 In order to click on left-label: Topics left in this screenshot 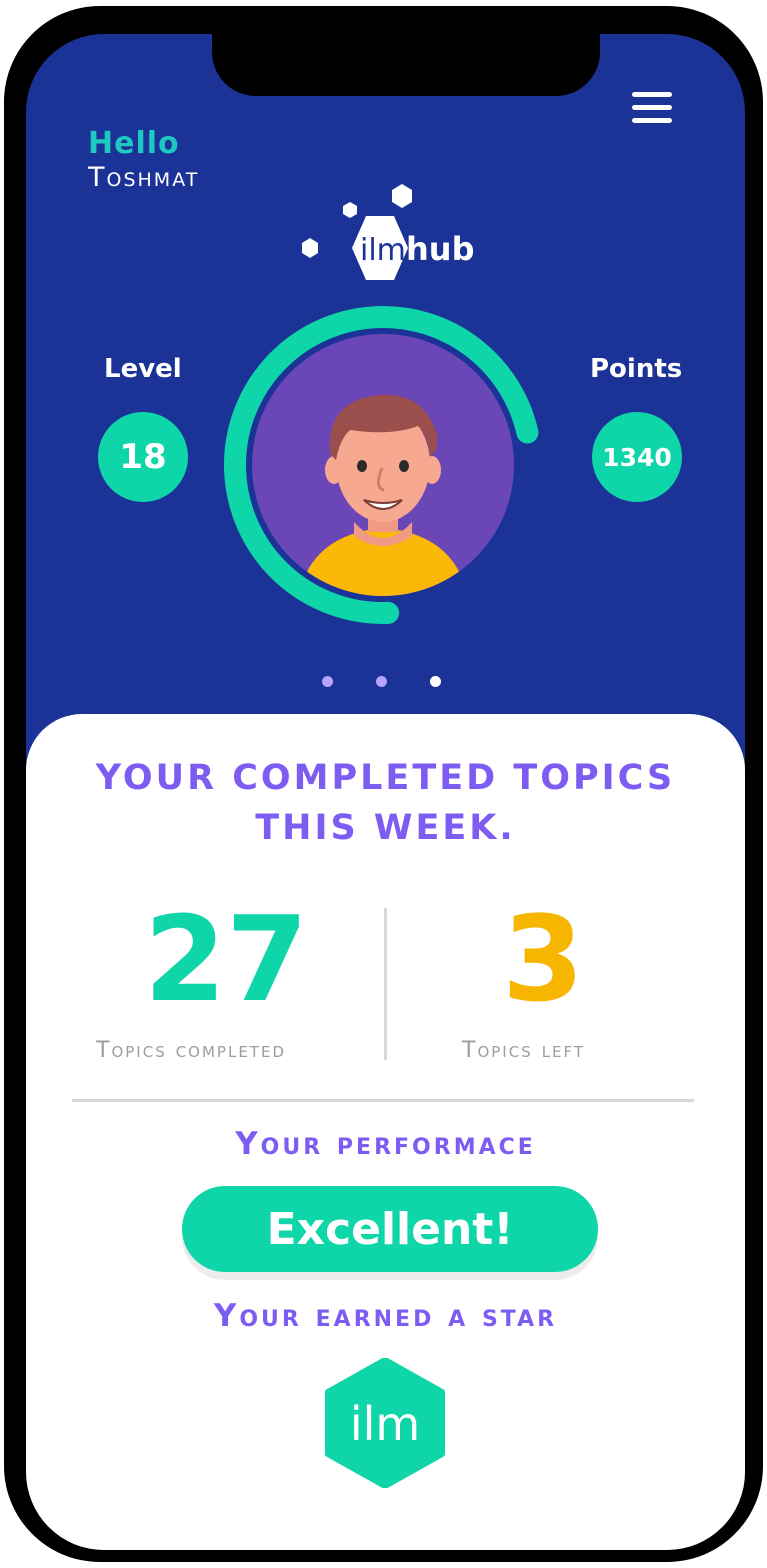, I will do `click(524, 1050)`.